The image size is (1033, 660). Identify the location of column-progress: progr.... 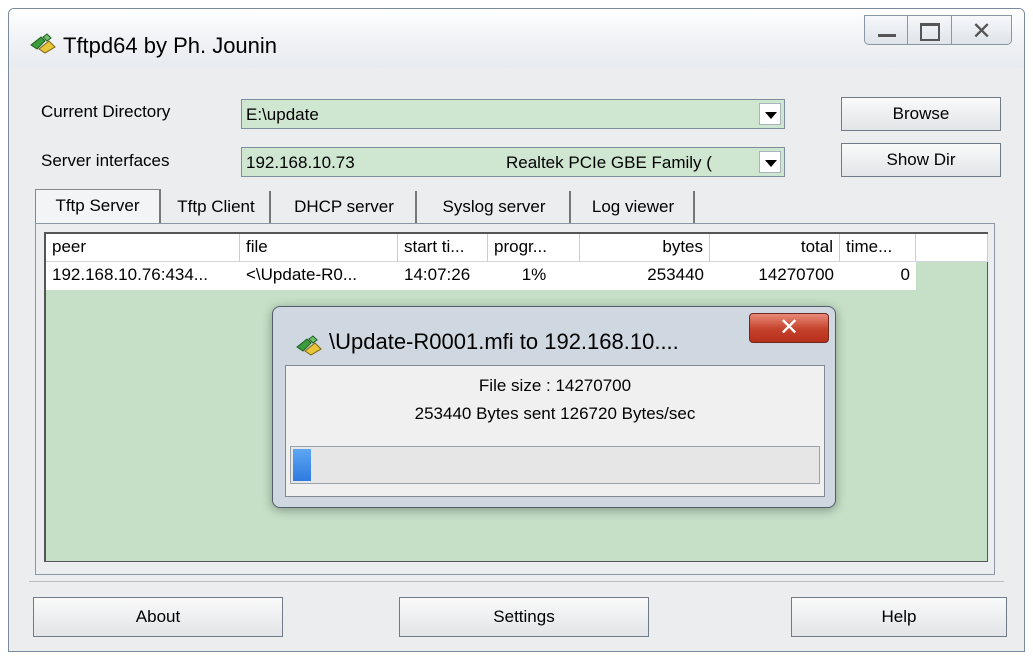
(534, 248).